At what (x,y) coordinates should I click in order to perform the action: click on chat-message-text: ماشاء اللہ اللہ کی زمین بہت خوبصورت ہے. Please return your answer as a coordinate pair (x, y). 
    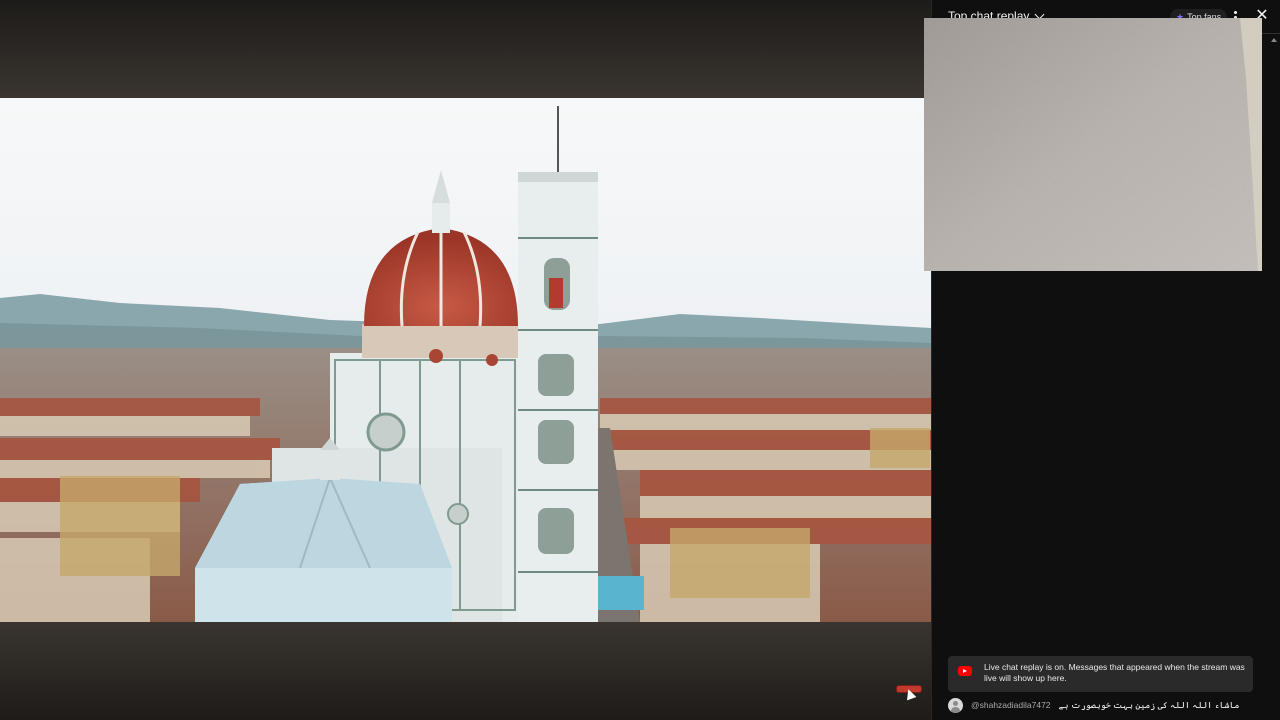
    Looking at the image, I should click on (1149, 705).